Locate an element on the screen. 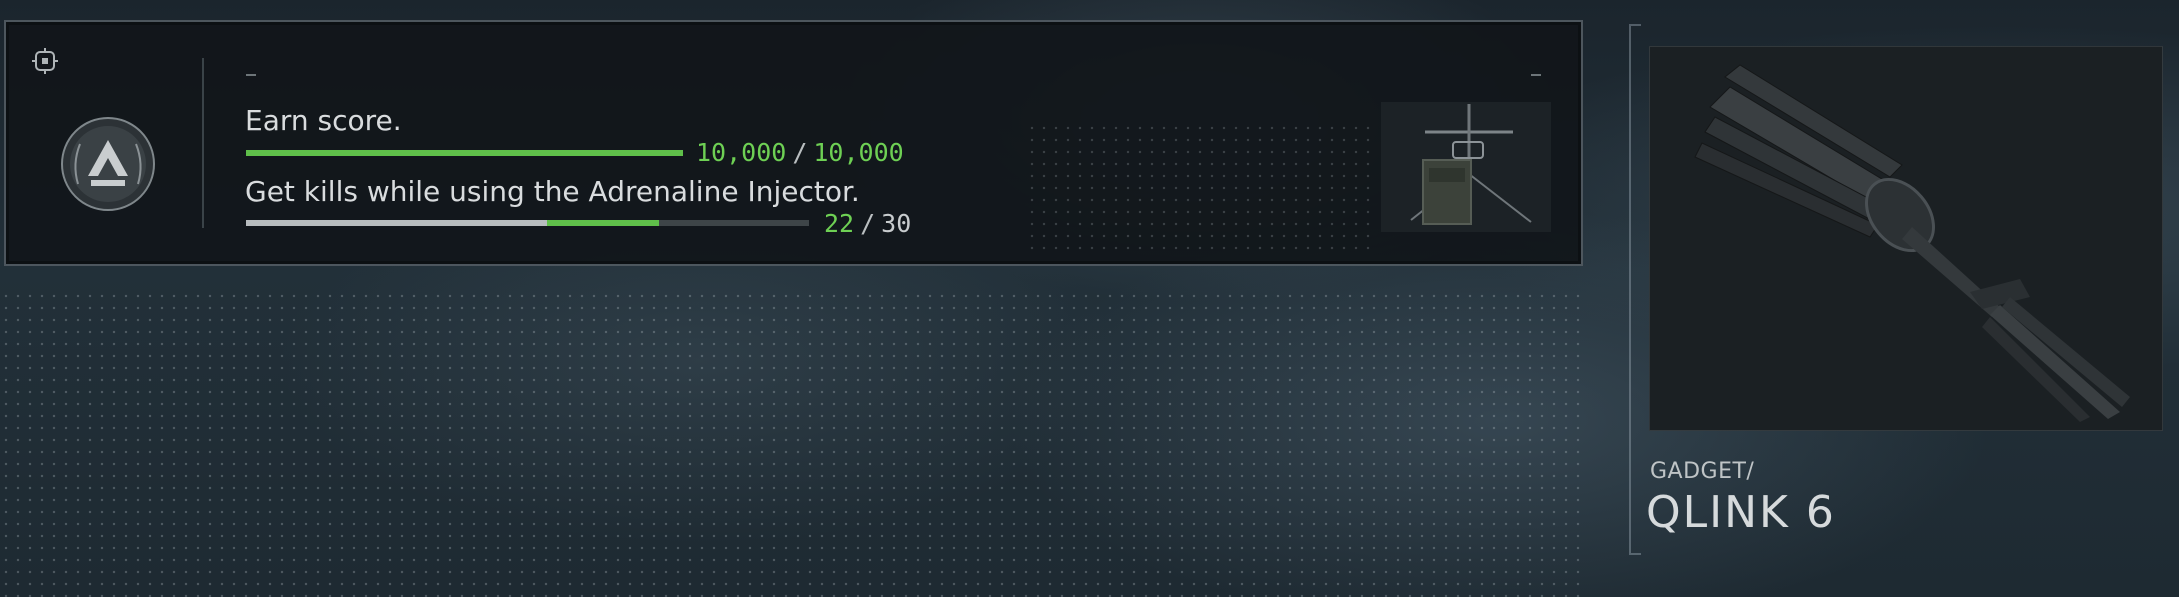 The width and height of the screenshot is (2179, 597). target-icon is located at coordinates (45, 61).